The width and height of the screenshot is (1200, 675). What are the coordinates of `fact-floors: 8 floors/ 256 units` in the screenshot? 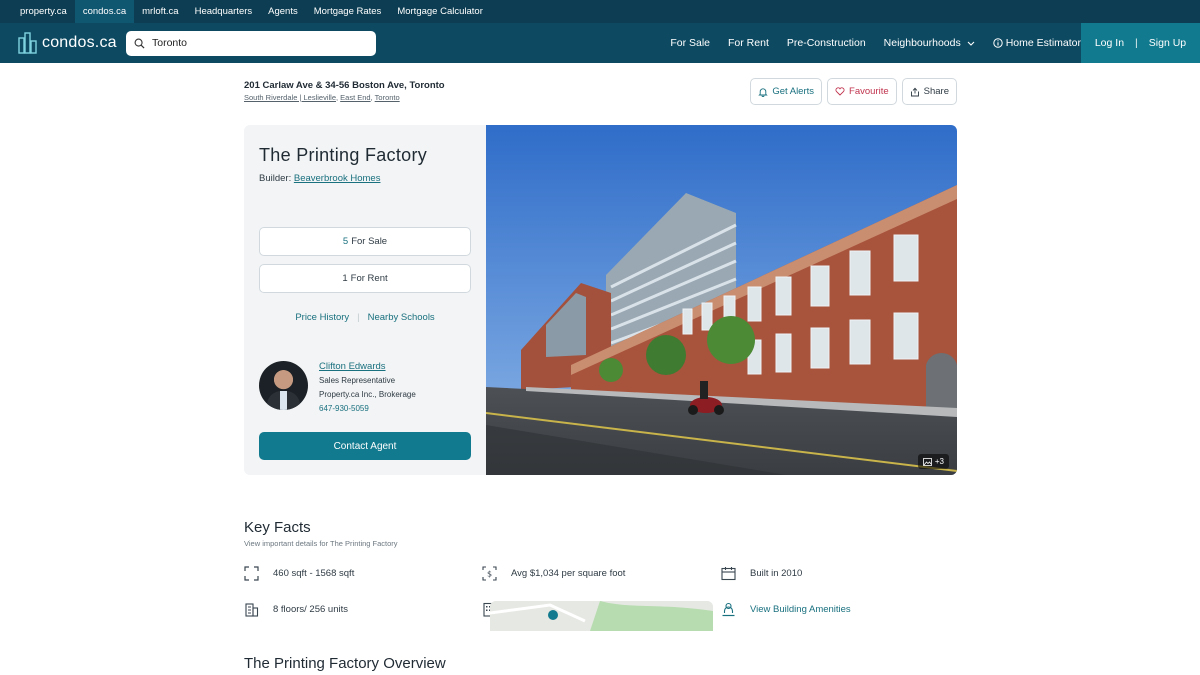 It's located at (363, 609).